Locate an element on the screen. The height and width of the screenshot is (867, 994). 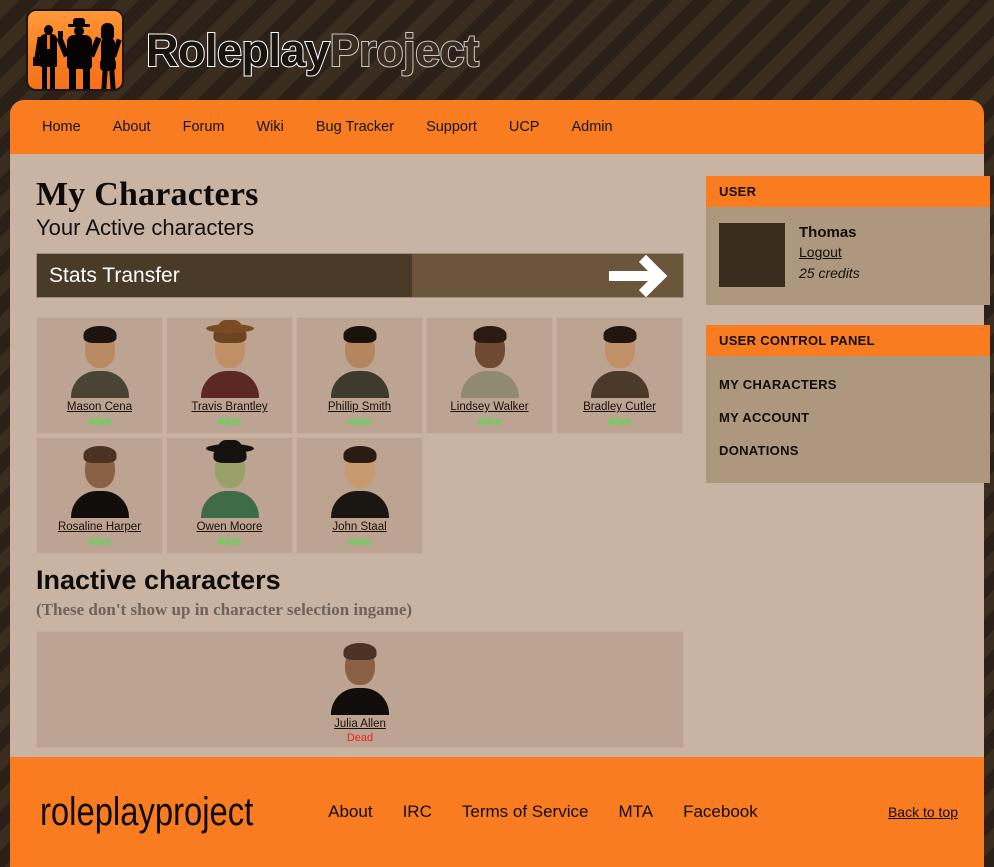
inactive-characters-box: Julia Allen Dead is located at coordinates (360, 690).